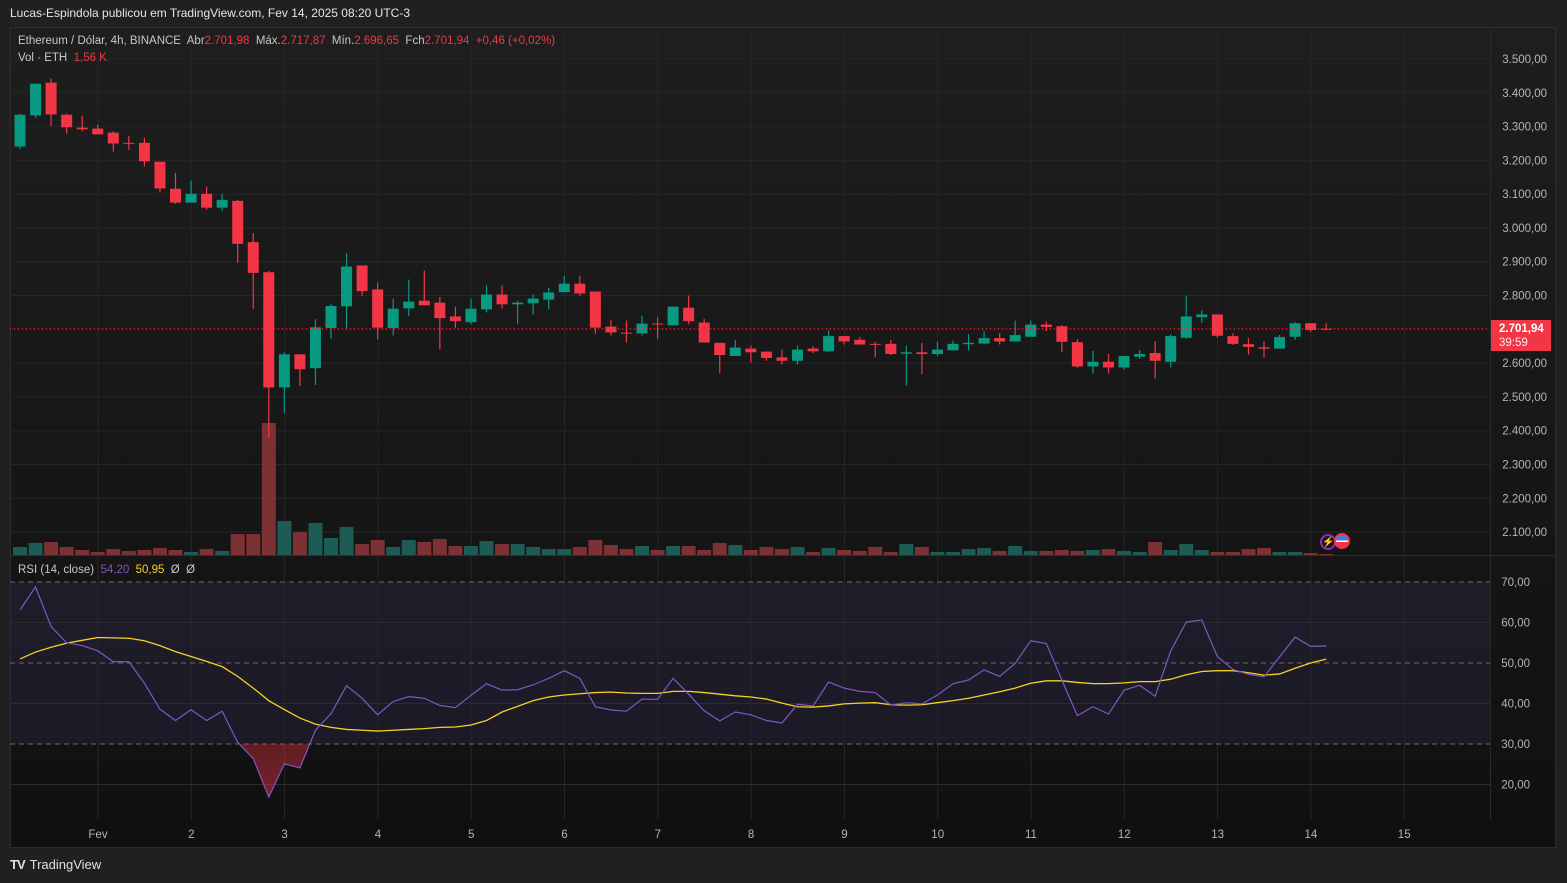 The image size is (1567, 883). Describe the element at coordinates (1124, 835) in the screenshot. I see `time-tick-label: 12` at that location.